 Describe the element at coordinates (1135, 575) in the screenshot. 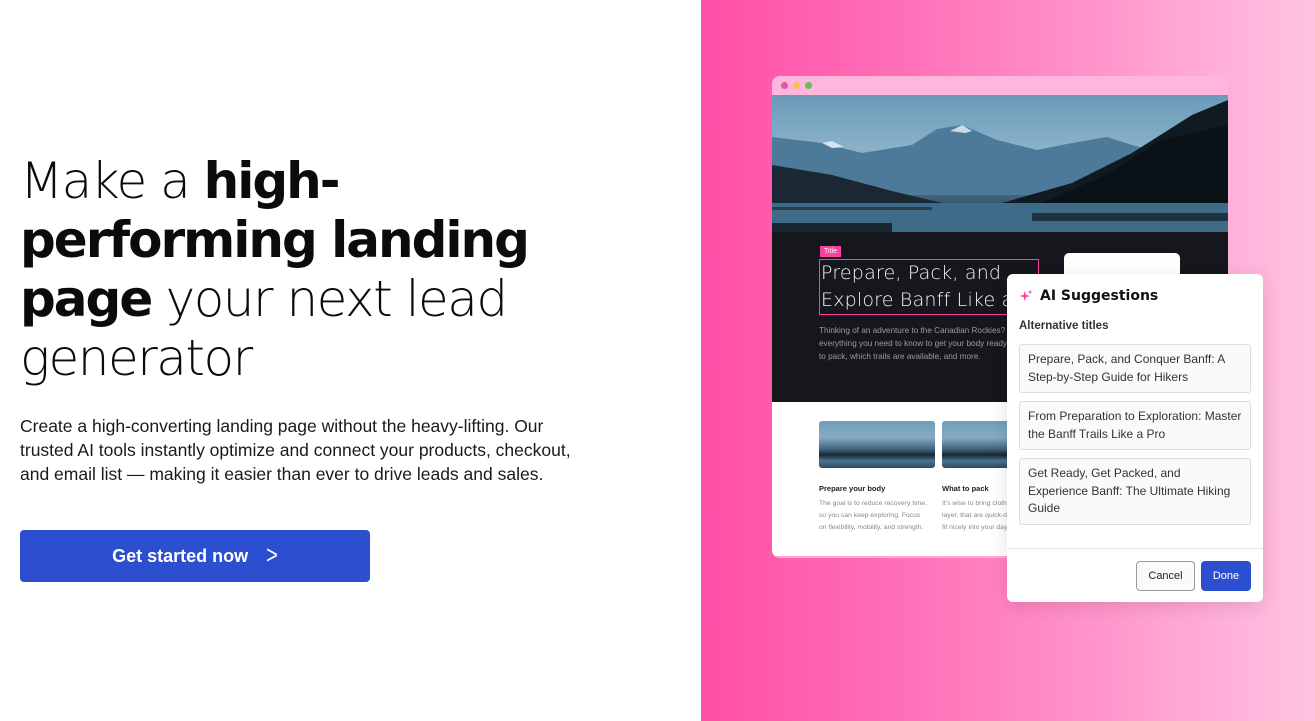

I see `popup-footer: Cancel Done` at that location.